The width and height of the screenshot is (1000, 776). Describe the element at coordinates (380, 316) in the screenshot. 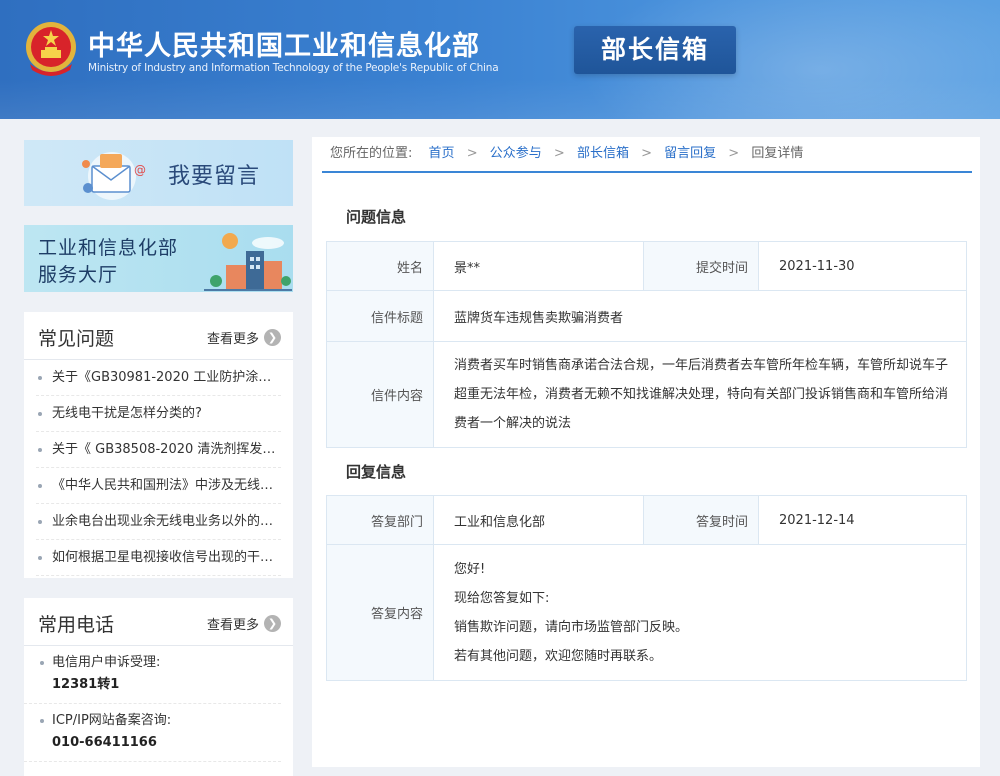

I see `subject-label: 信件标题` at that location.